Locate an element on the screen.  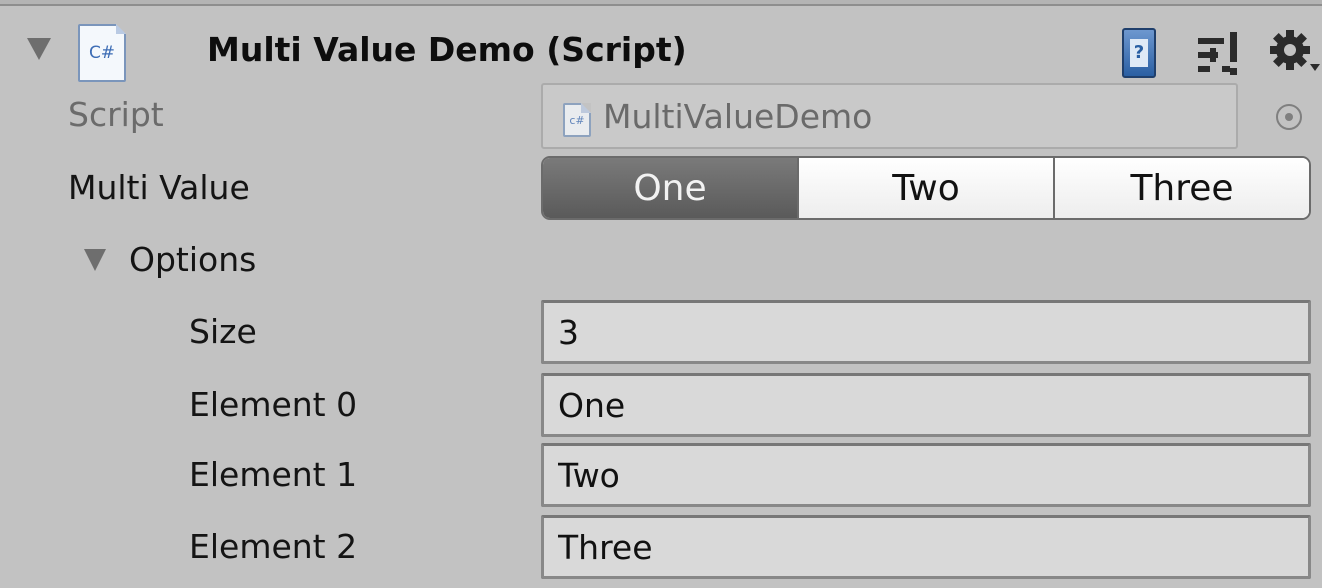
script-object-field: c# MultiValueDemo is located at coordinates (889, 116).